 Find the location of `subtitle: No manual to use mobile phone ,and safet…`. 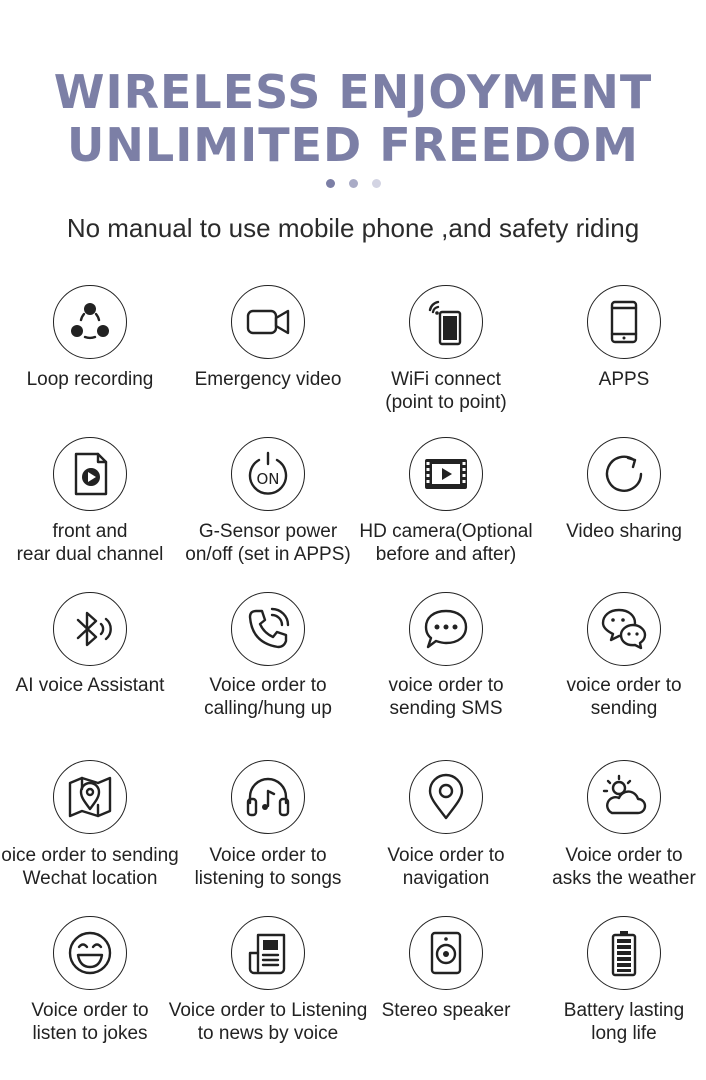

subtitle: No manual to use mobile phone ,and safet… is located at coordinates (353, 228).